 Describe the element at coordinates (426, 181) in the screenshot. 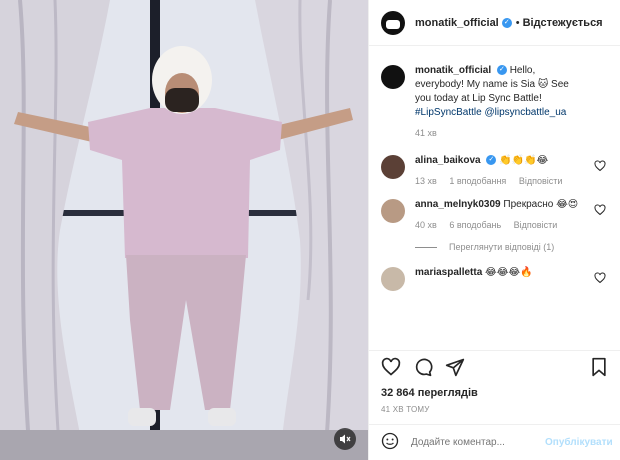

I see `comment-time: 13 хв` at that location.